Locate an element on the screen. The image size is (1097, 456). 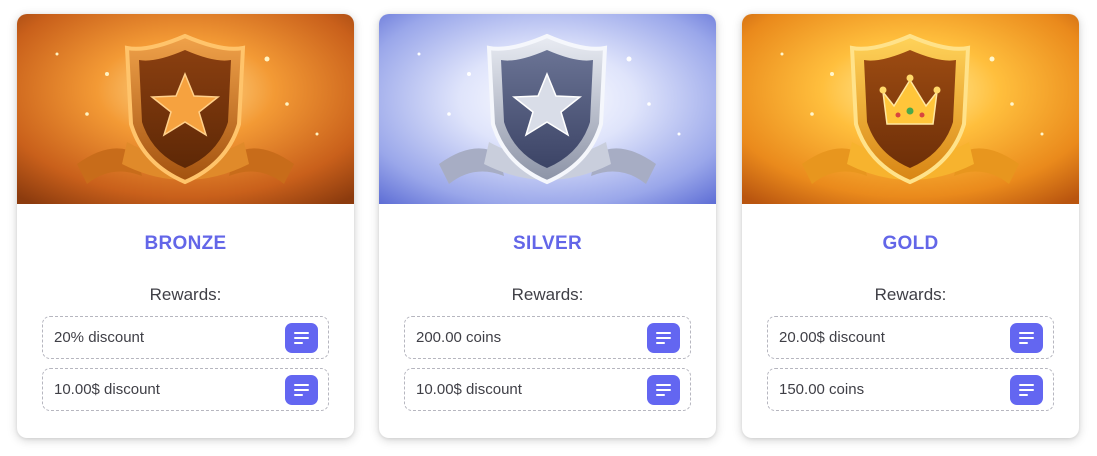
reward-text: 20% discount is located at coordinates (99, 337).